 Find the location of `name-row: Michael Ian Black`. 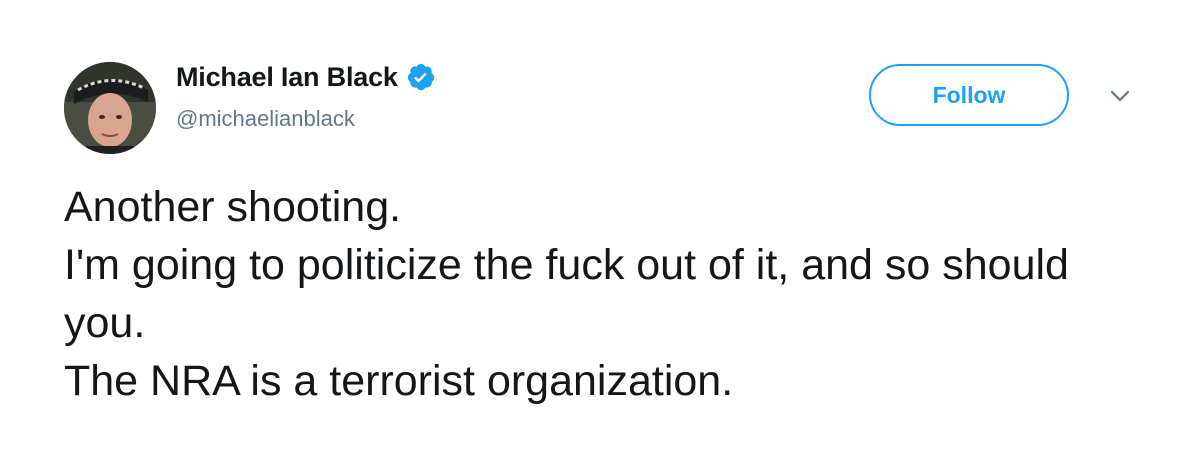

name-row: Michael Ian Black is located at coordinates (306, 77).